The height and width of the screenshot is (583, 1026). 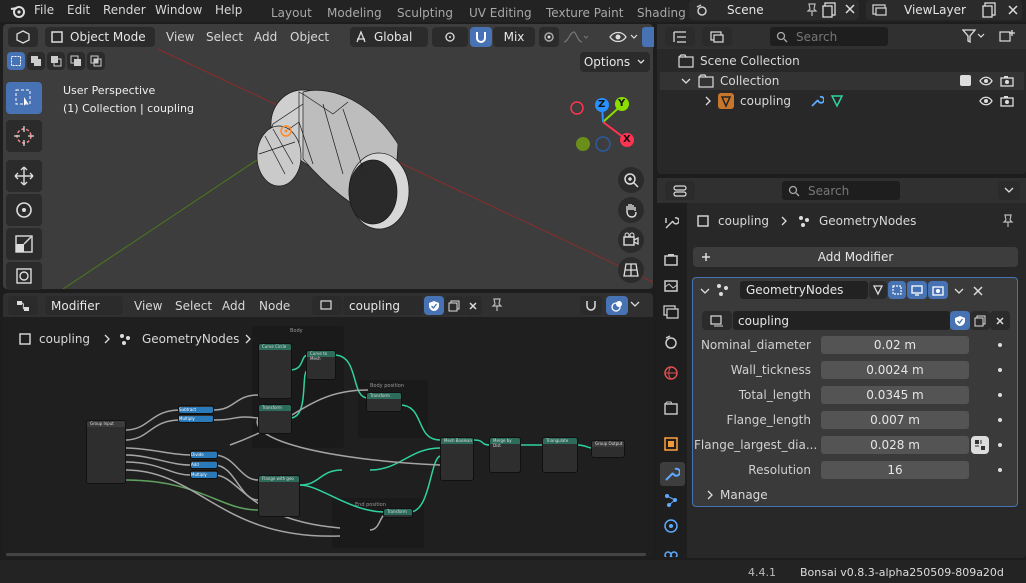 I want to click on particles-icon, so click(x=671, y=500).